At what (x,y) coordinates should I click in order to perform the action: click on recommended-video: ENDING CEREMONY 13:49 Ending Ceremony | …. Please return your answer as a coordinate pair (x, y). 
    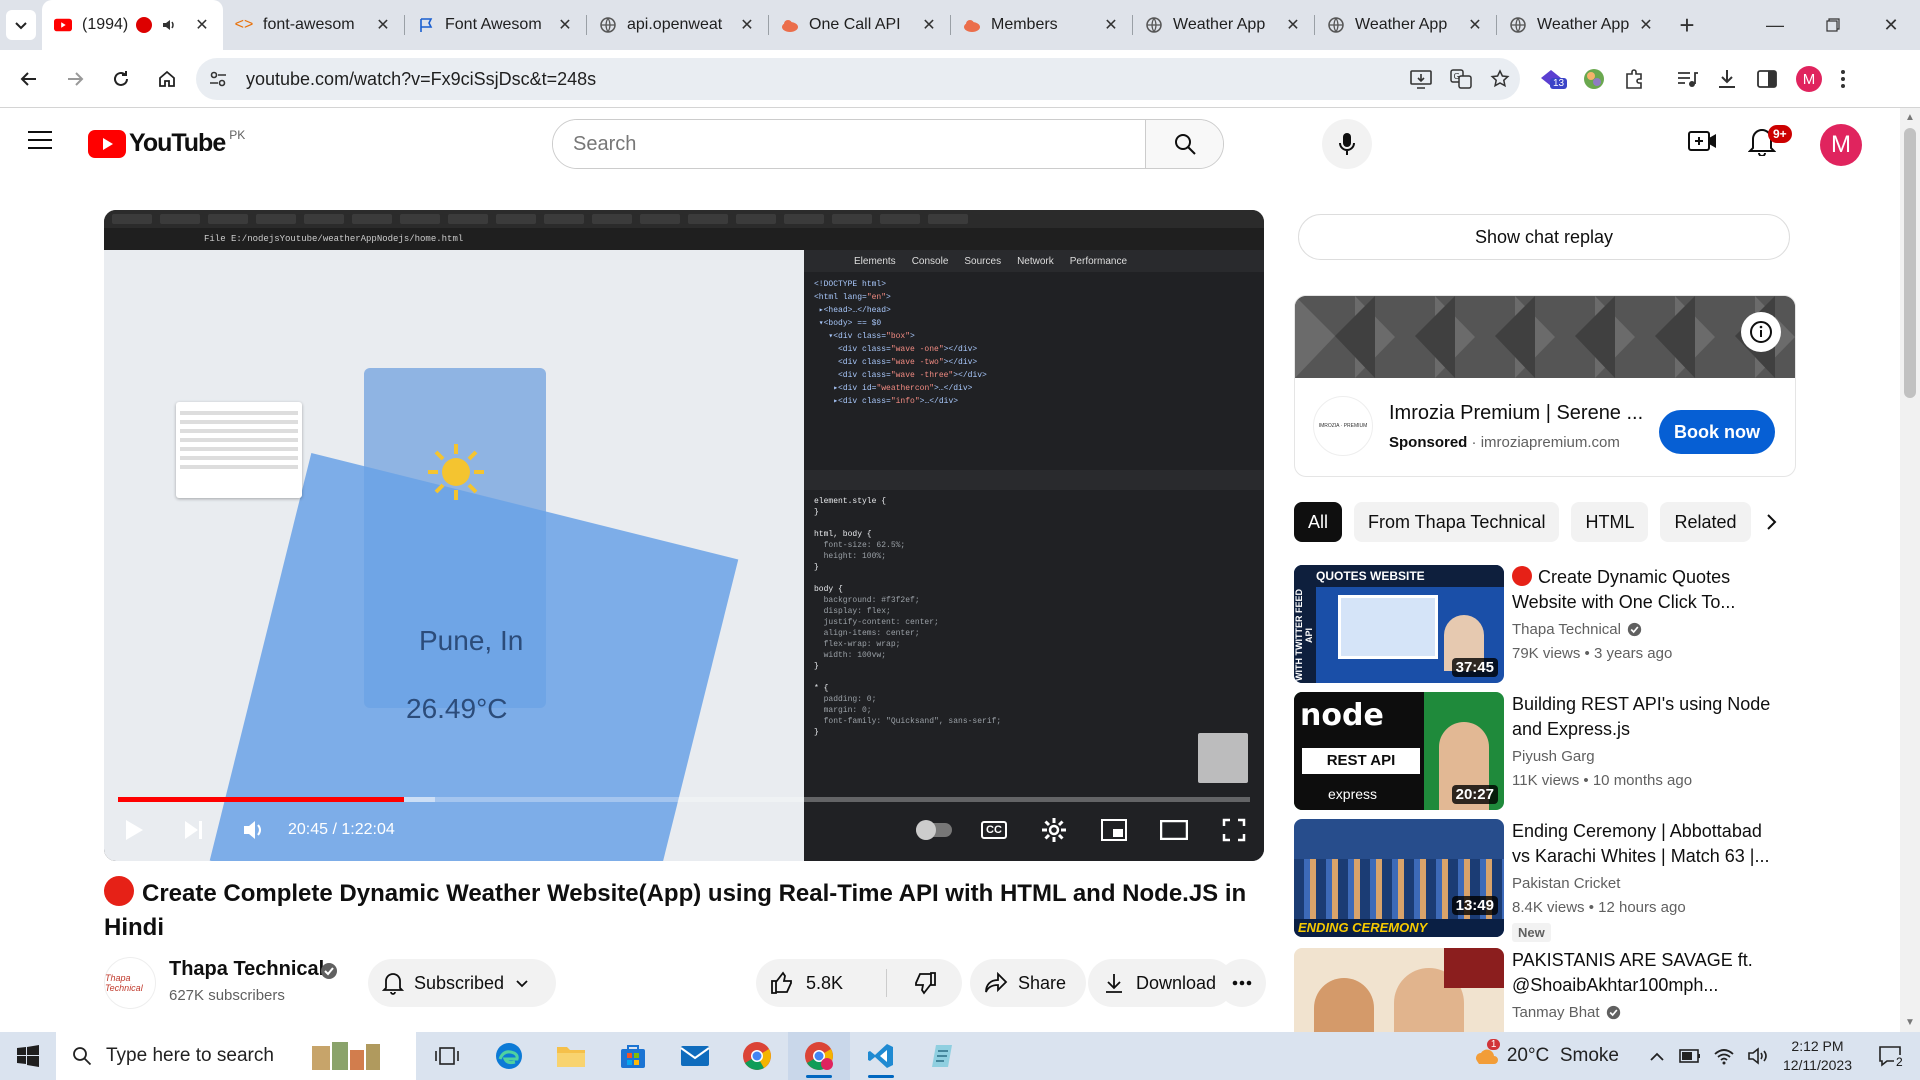
    Looking at the image, I should click on (1544, 880).